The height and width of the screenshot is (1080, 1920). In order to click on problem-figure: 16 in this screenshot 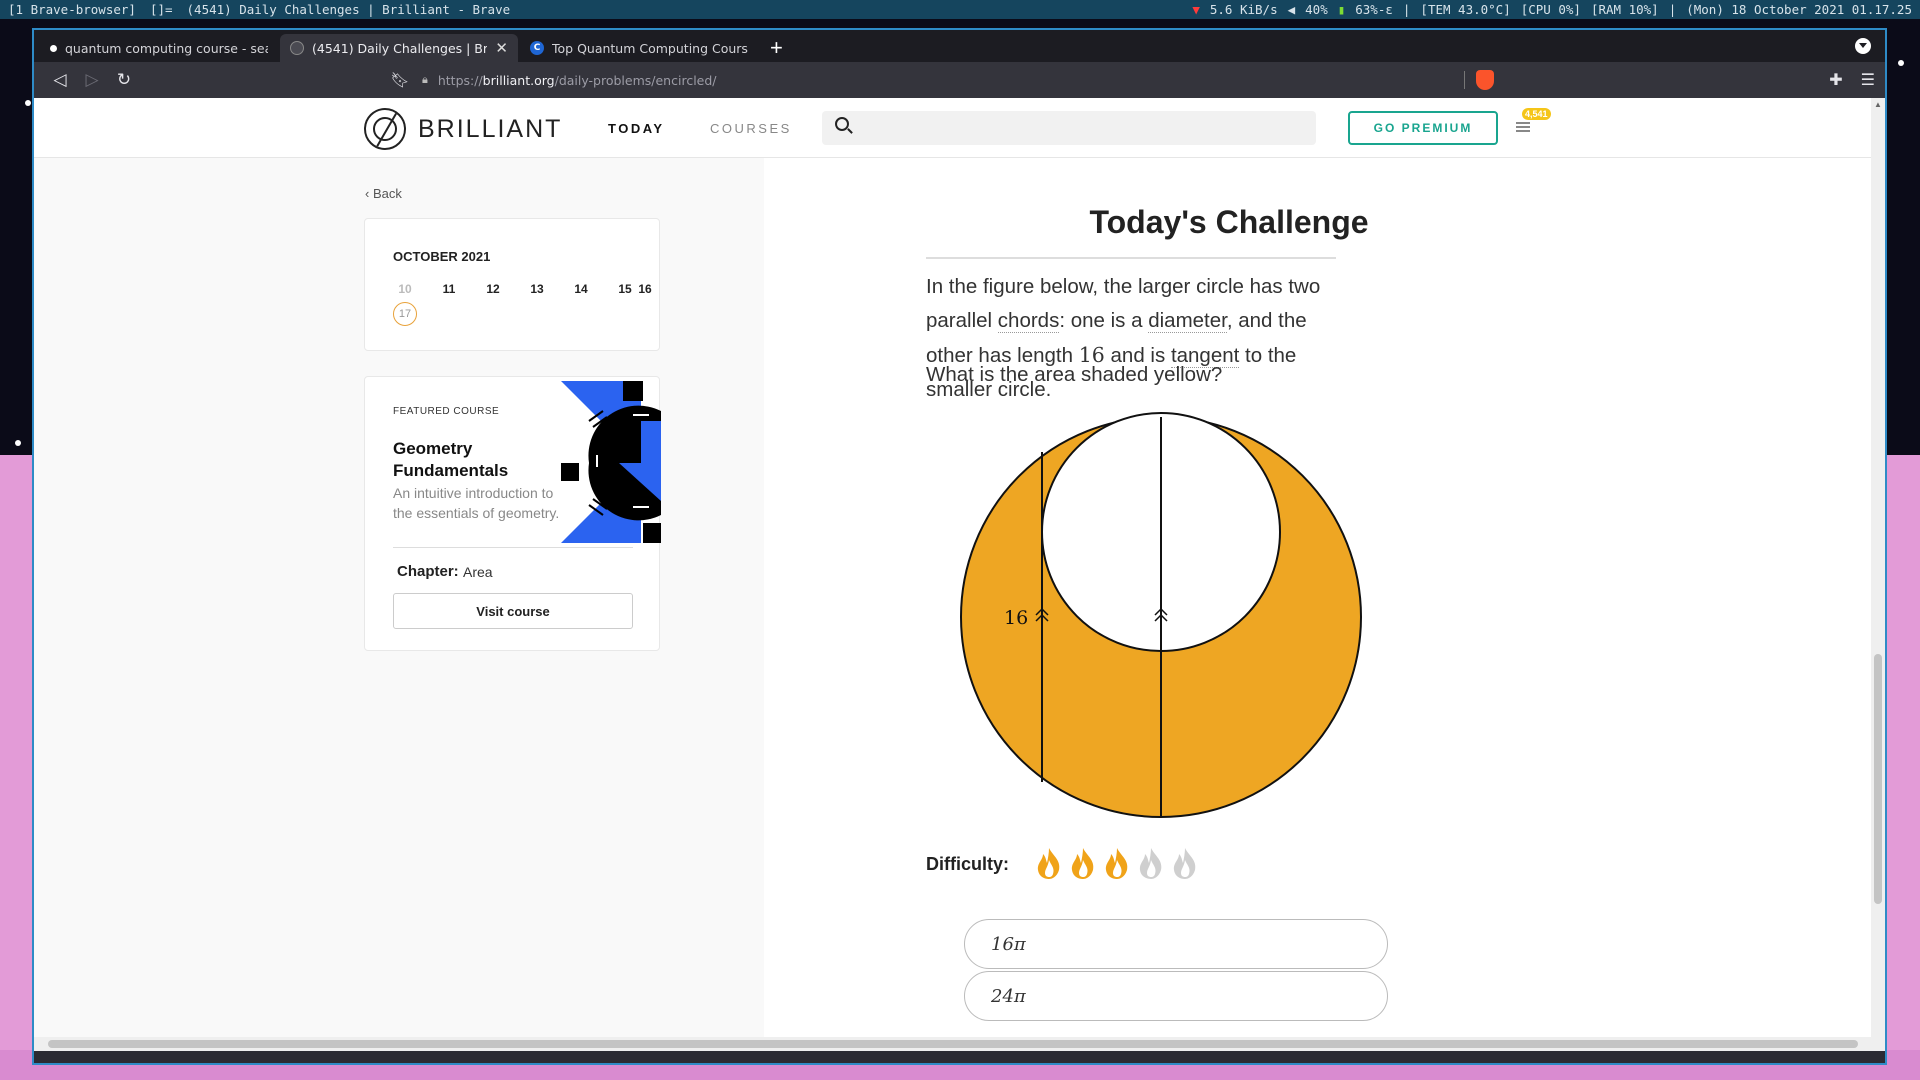, I will do `click(1161, 615)`.